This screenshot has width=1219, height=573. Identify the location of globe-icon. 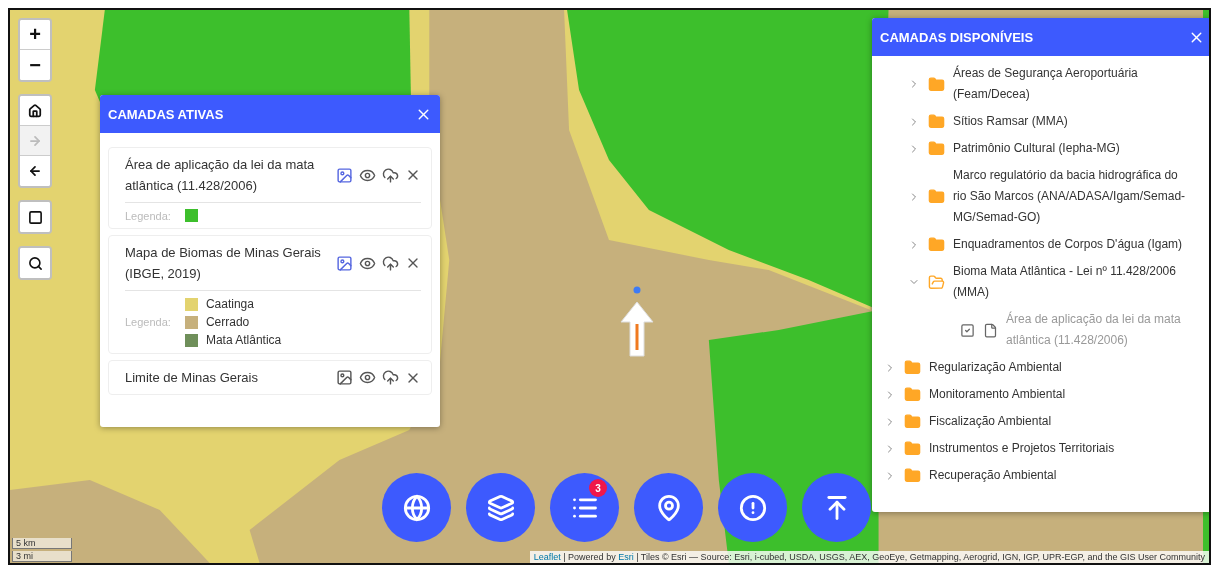
(416, 507).